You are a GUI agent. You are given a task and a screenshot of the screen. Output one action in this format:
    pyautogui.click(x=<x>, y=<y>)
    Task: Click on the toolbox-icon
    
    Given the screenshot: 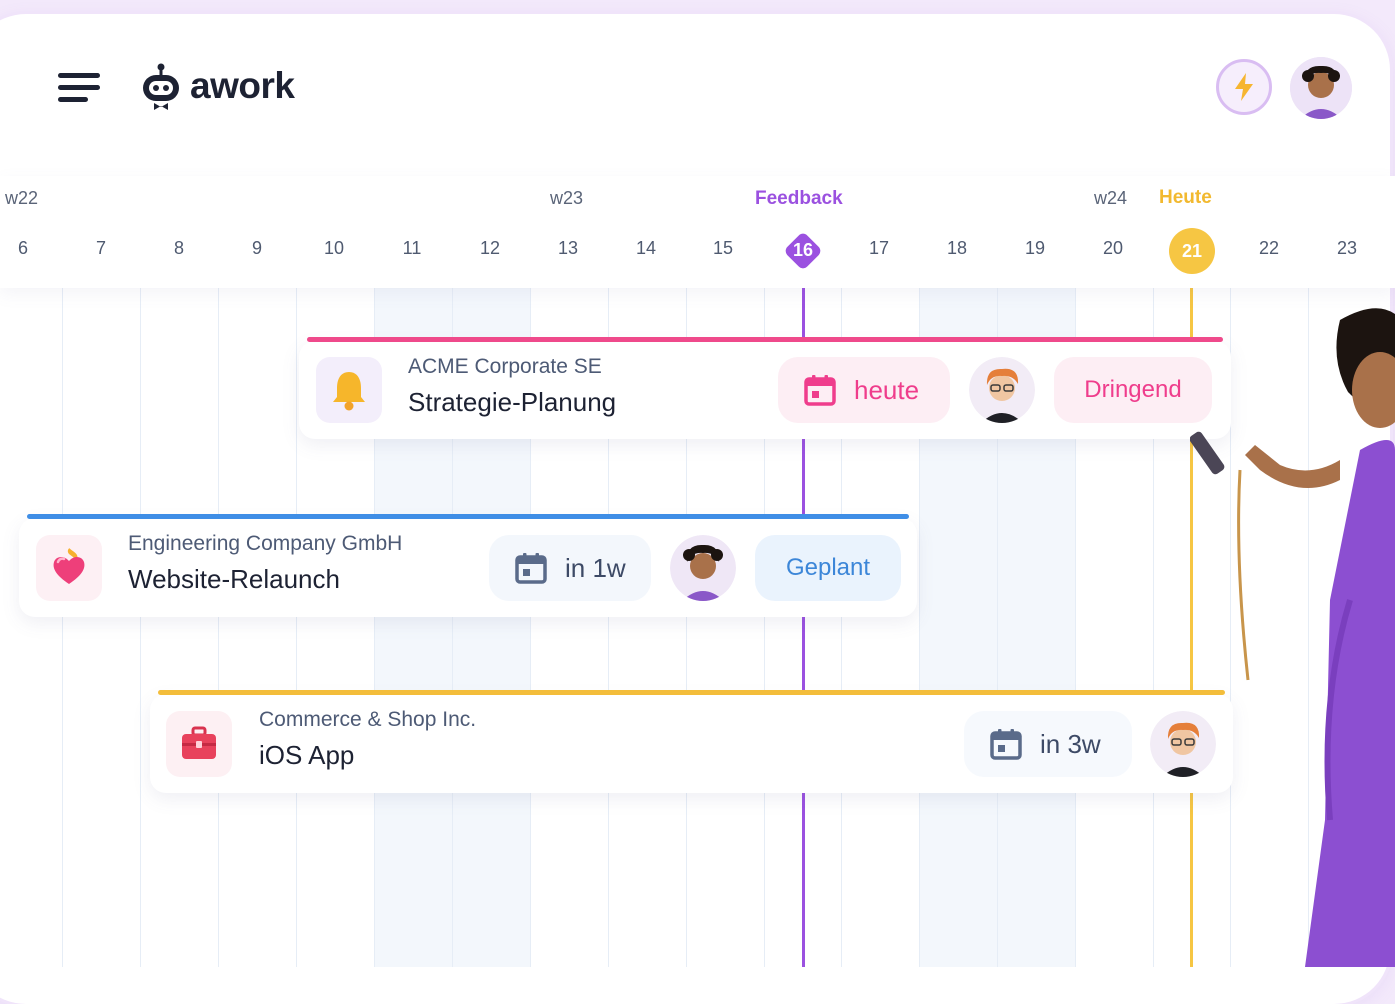 What is the action you would take?
    pyautogui.click(x=199, y=744)
    